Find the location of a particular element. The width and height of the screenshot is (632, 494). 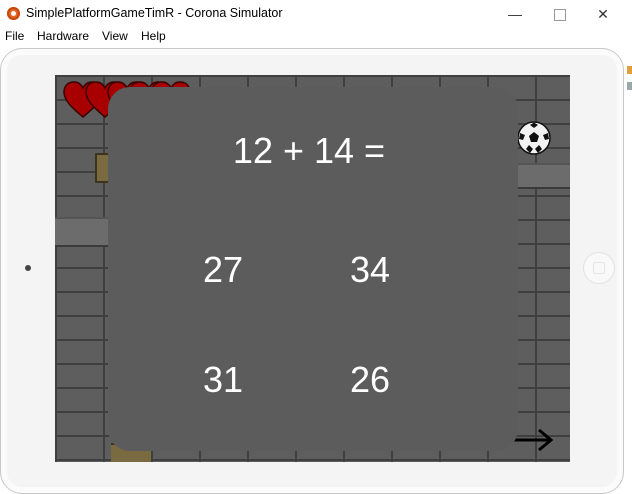

menu-hardware: Hardware is located at coordinates (63, 36).